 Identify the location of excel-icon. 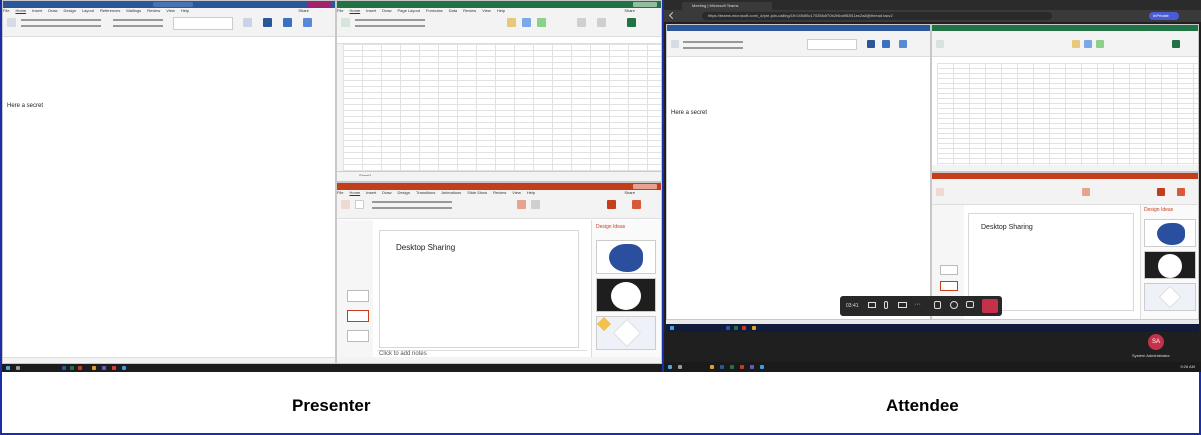
(72, 368).